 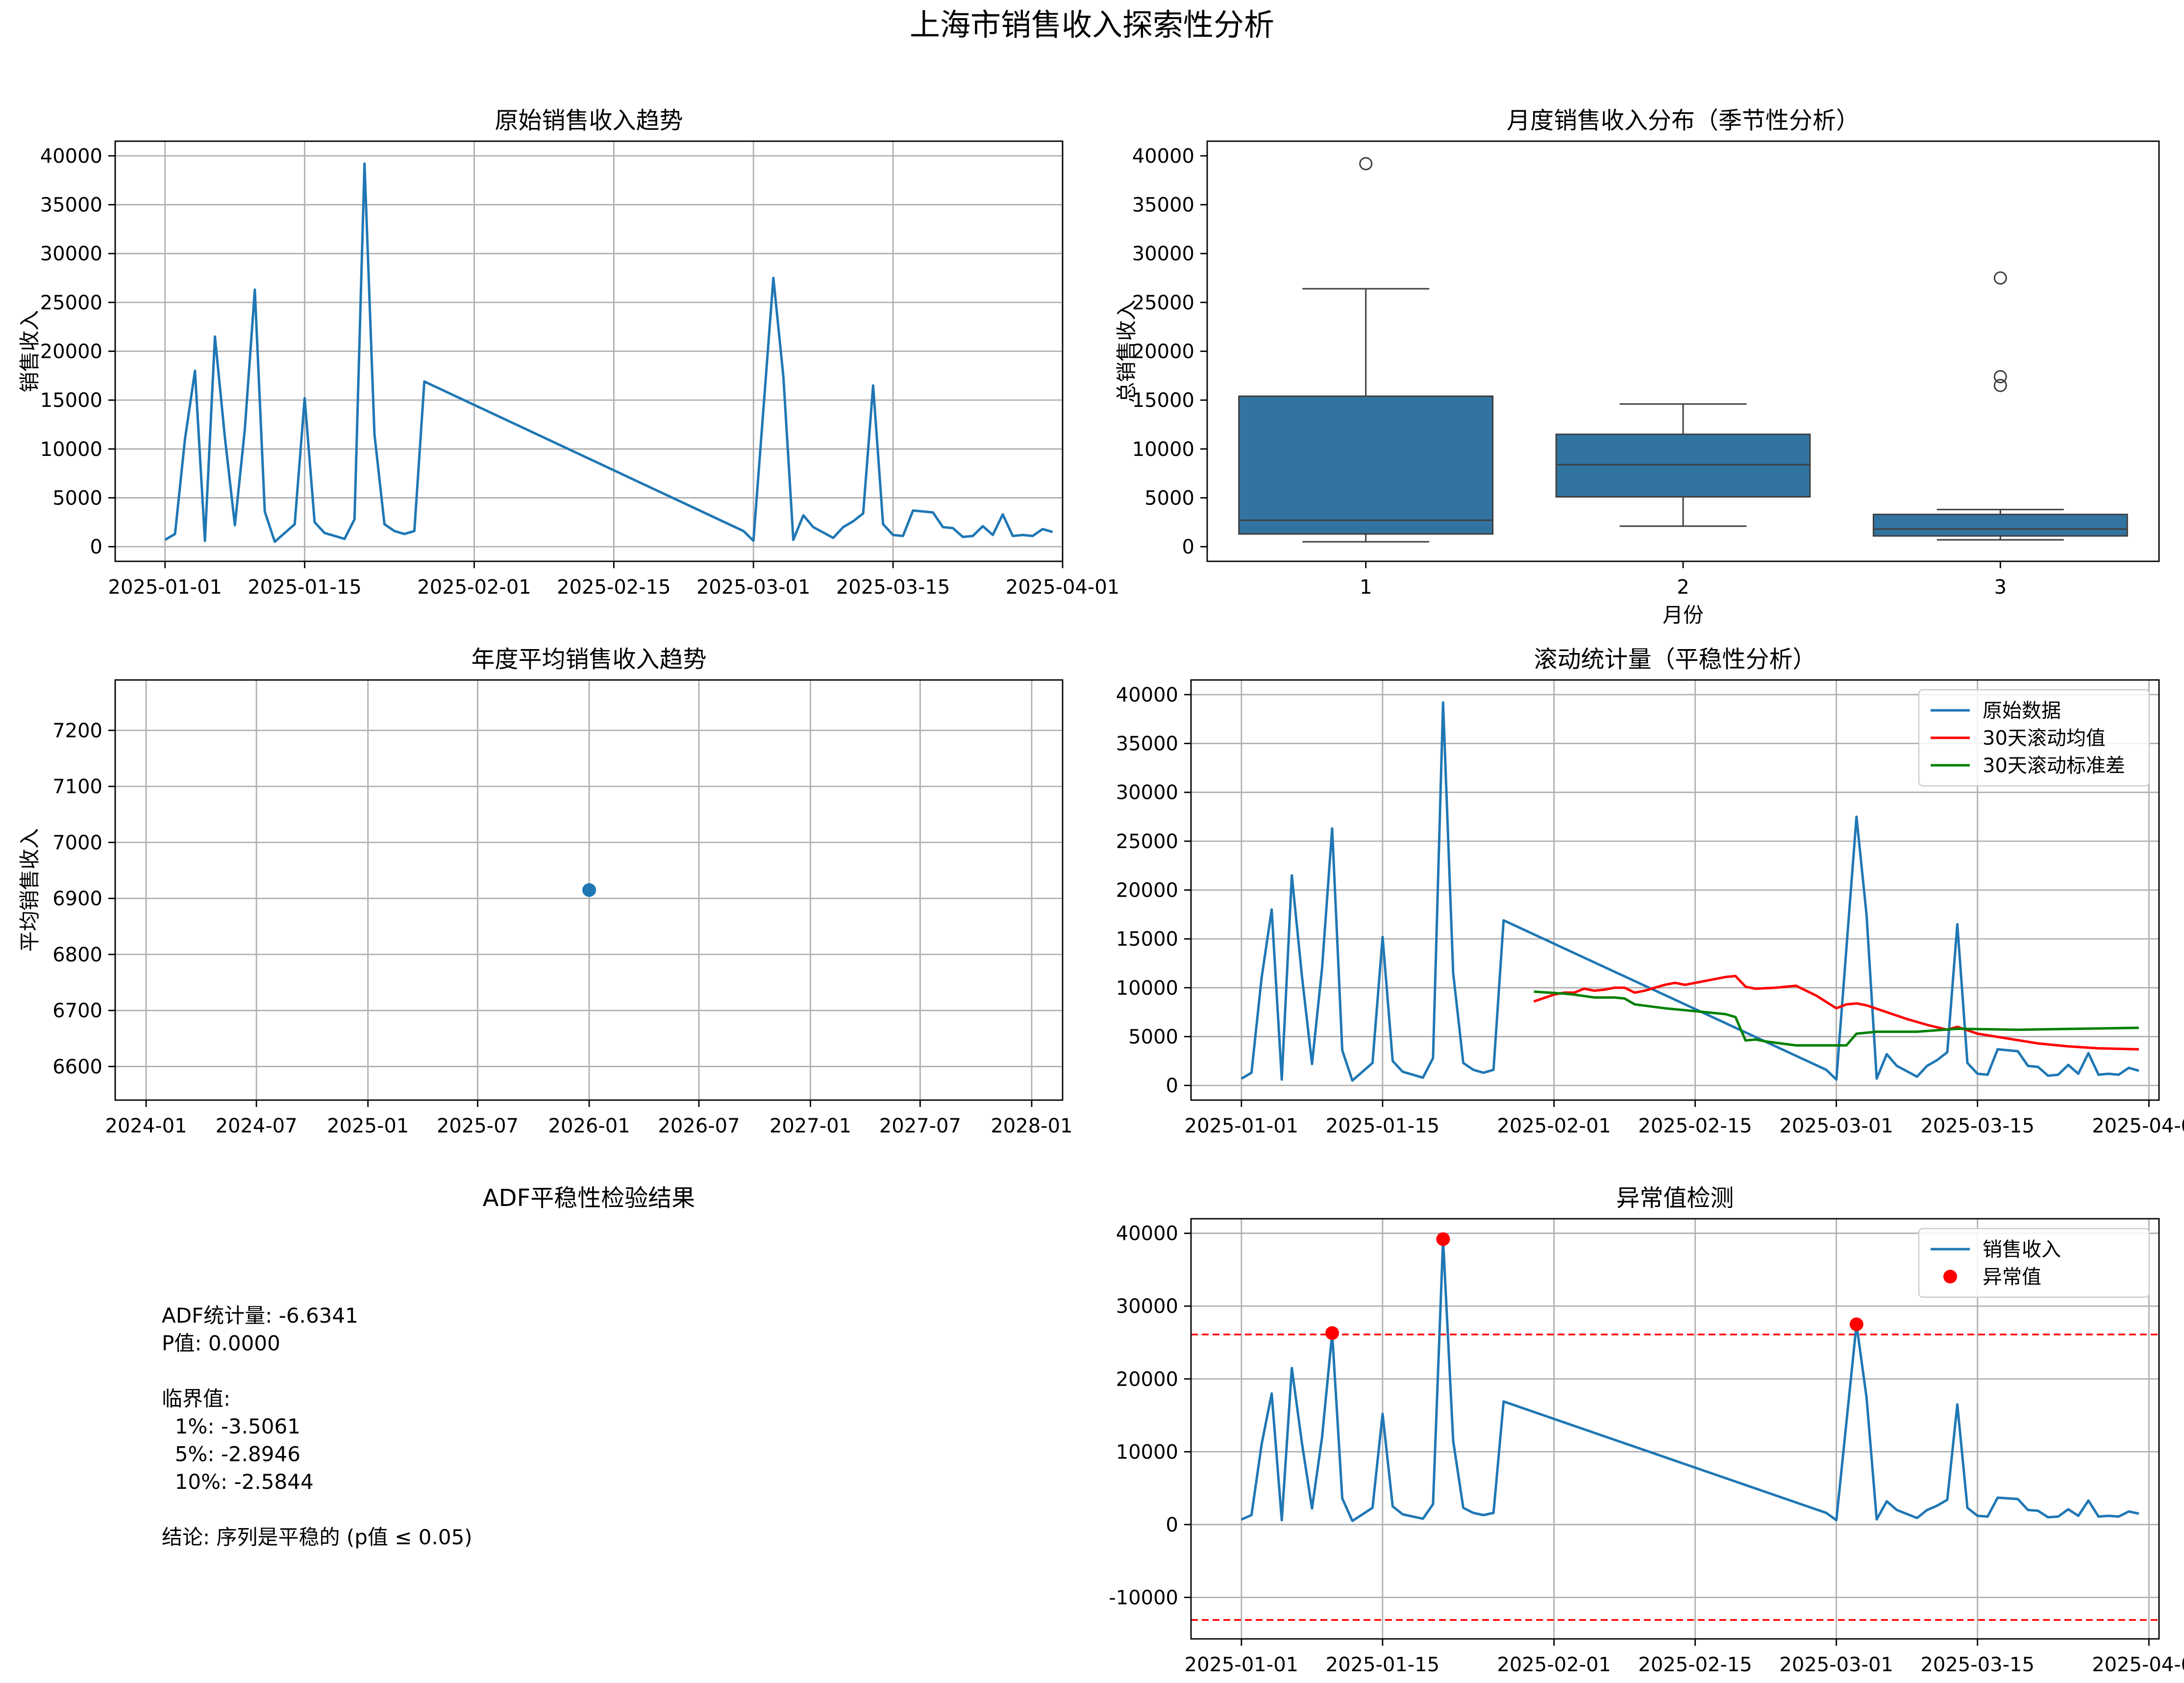 What do you see at coordinates (608, 352) in the screenshot?
I see `series-line-daily-sales` at bounding box center [608, 352].